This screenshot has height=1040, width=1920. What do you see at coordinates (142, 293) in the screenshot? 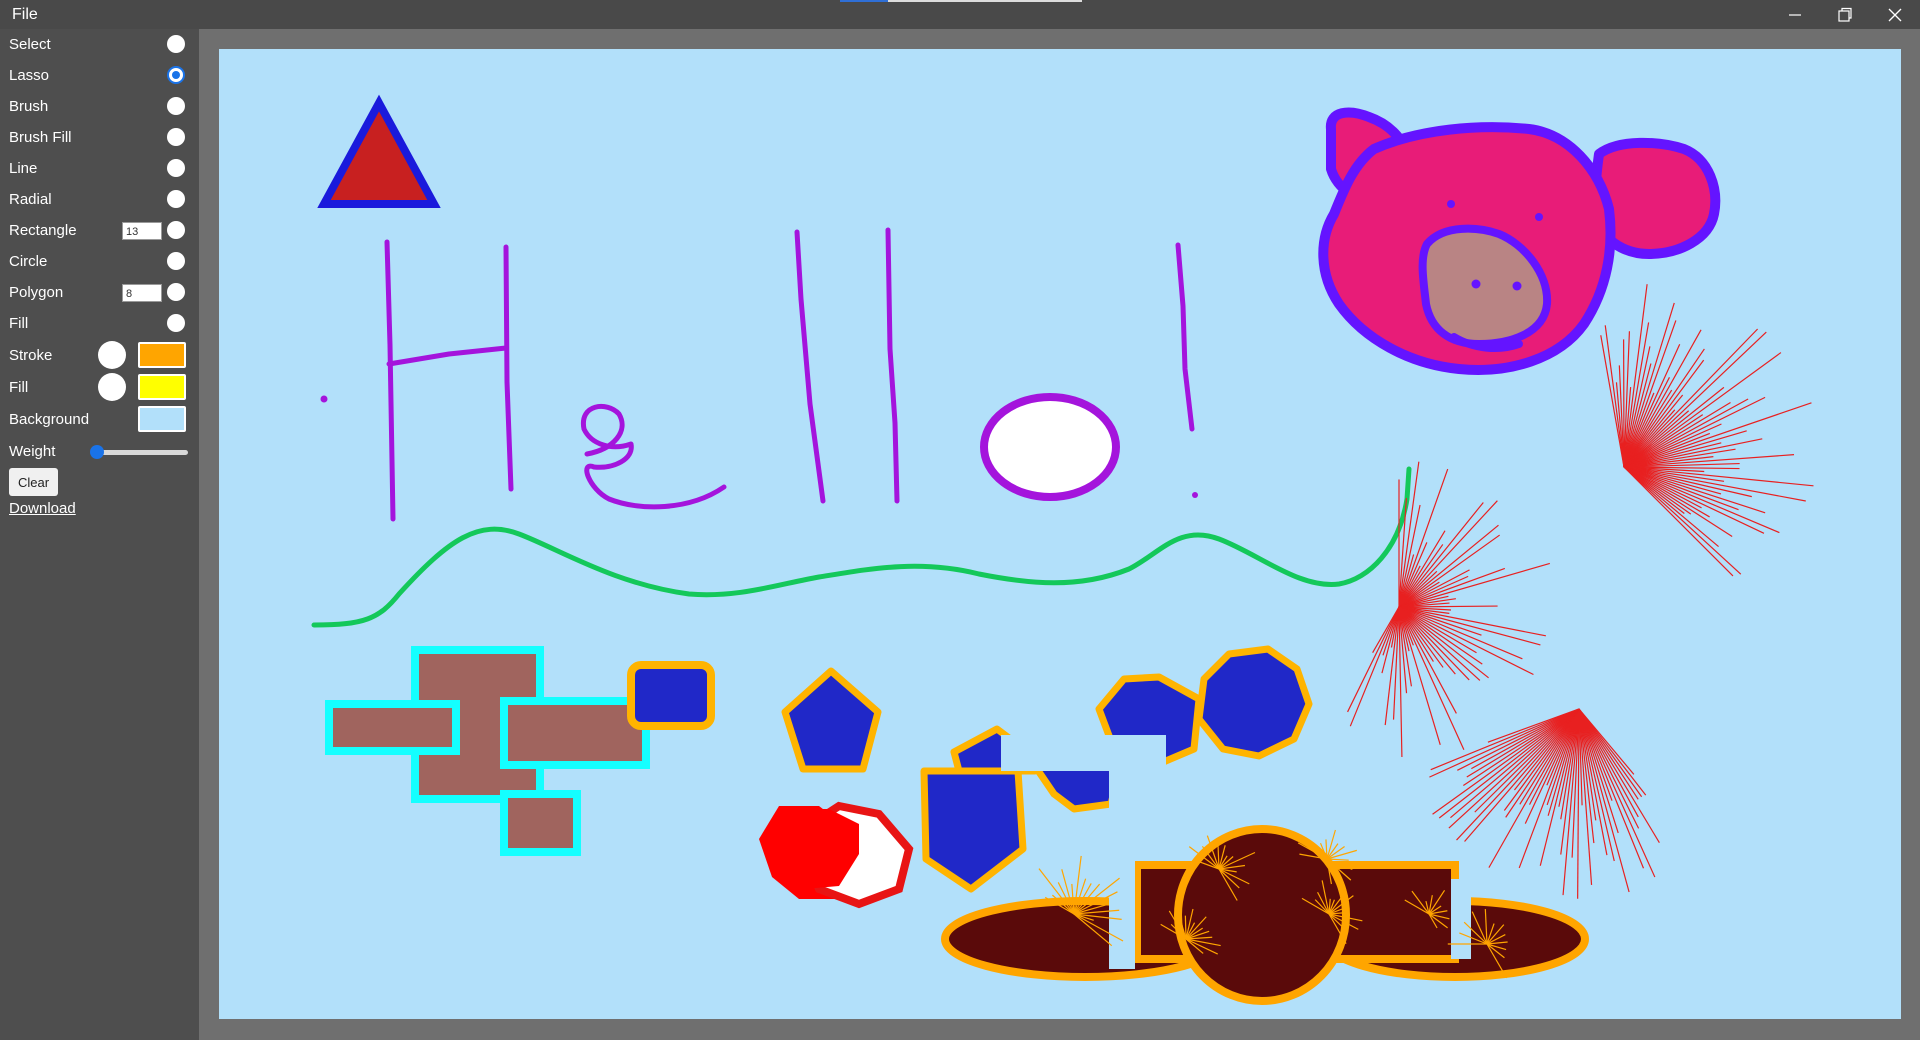
I see `polygon-sides-input: 8` at bounding box center [142, 293].